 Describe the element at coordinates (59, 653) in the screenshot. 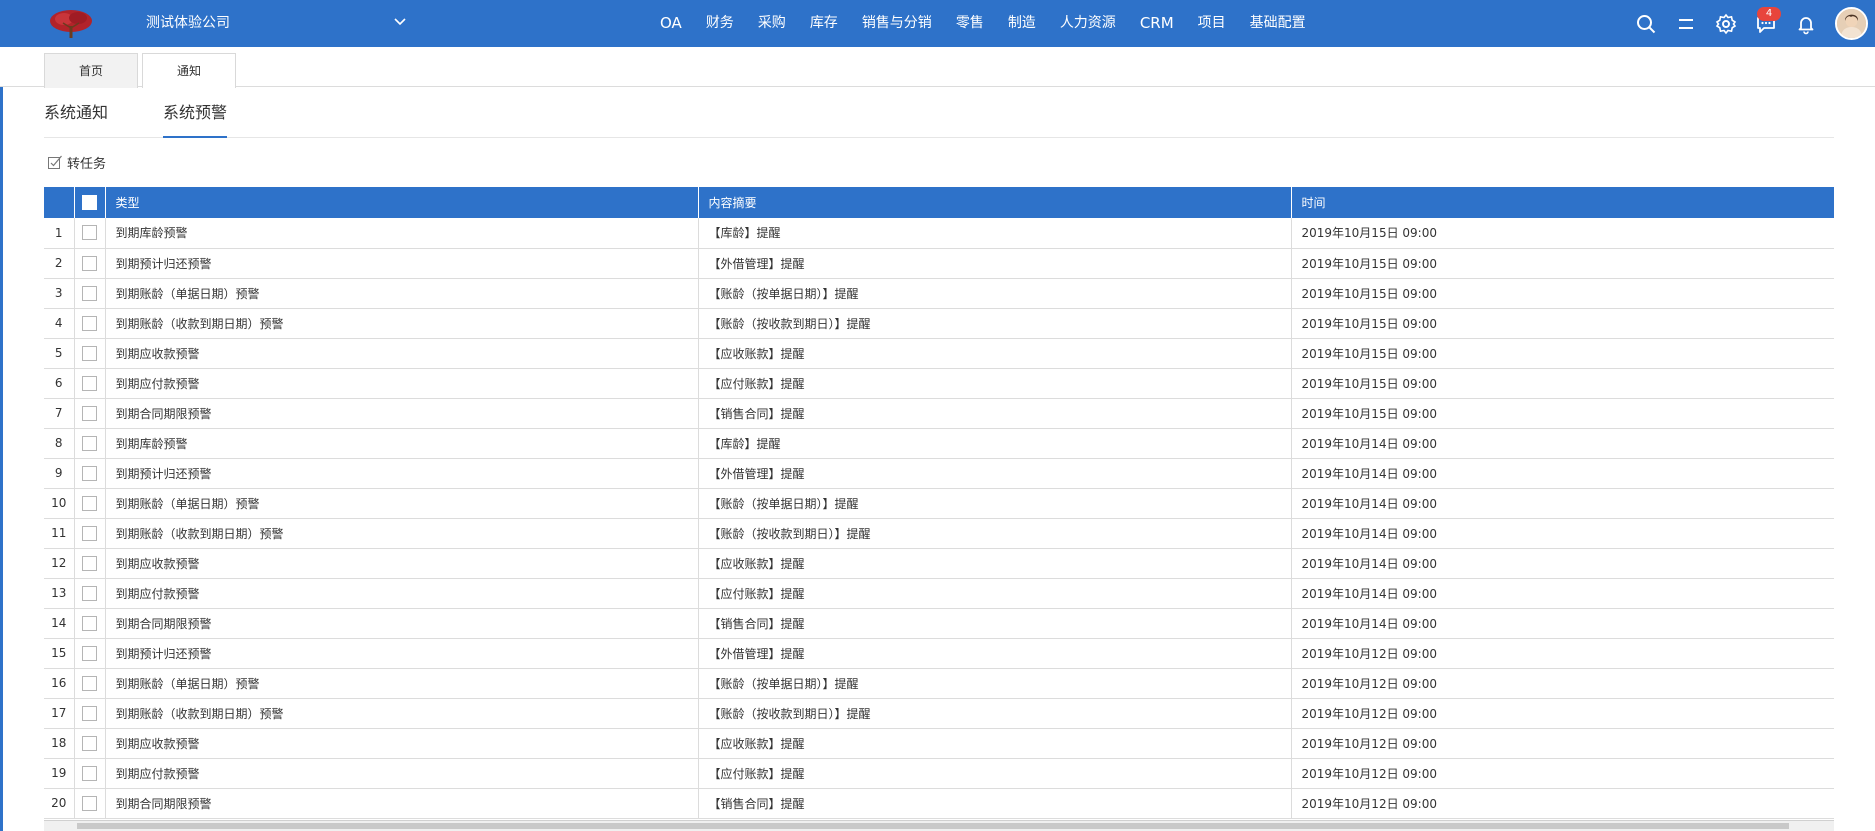

I see `row-number: 15` at that location.